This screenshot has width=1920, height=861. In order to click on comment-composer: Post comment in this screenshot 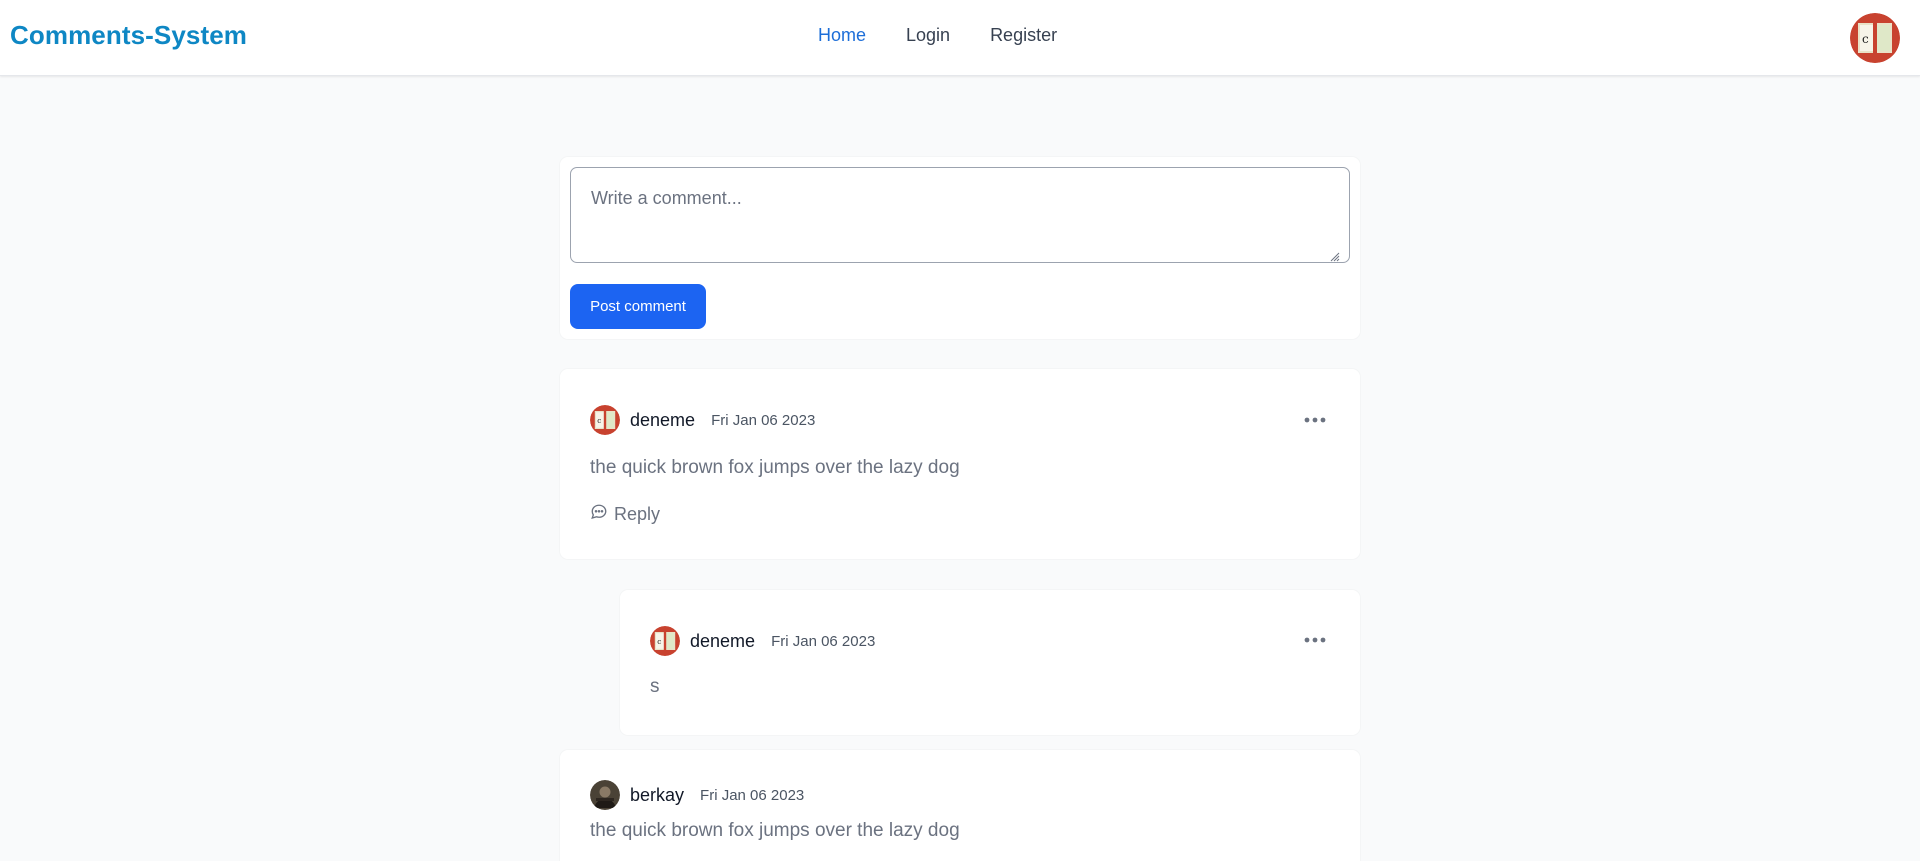, I will do `click(960, 248)`.